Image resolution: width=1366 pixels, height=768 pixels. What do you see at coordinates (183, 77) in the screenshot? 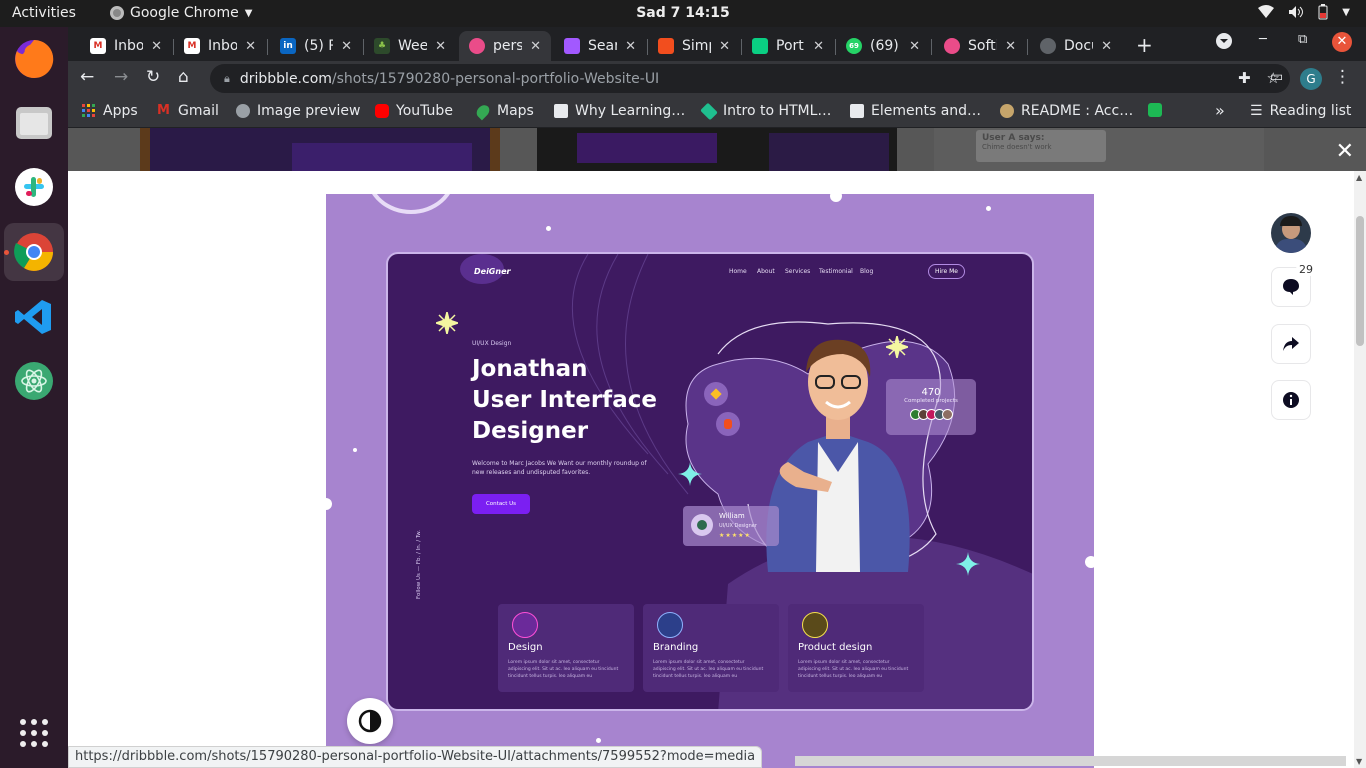
I see `home-icon: ⌂` at bounding box center [183, 77].